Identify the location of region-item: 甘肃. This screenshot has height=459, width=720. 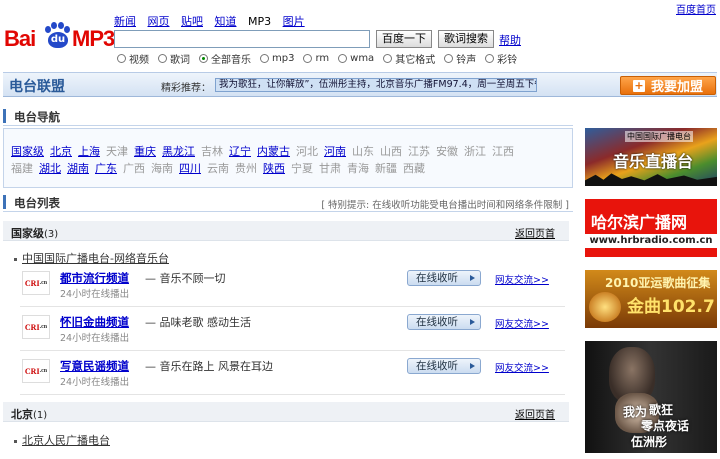
(330, 168).